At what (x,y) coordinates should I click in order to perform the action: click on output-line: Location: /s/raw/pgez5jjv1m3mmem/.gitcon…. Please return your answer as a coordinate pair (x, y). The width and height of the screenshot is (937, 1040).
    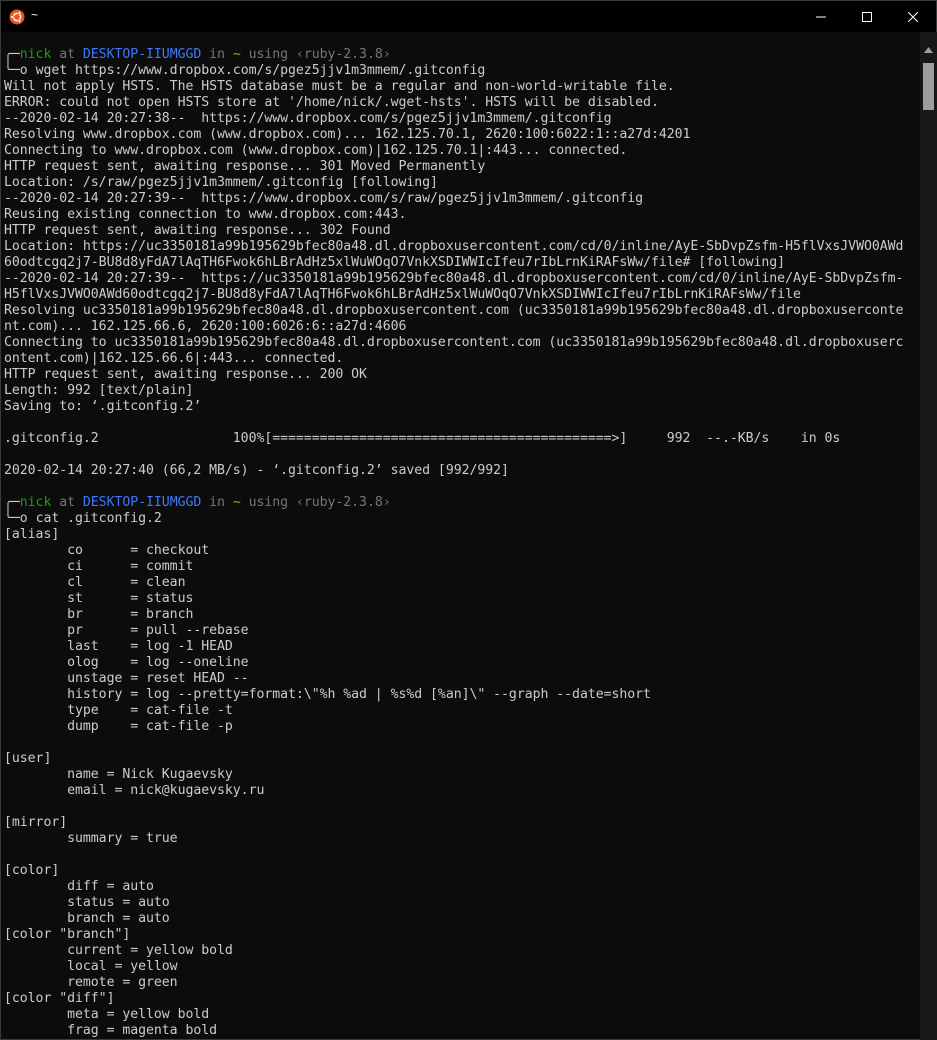
    Looking at the image, I should click on (221, 182).